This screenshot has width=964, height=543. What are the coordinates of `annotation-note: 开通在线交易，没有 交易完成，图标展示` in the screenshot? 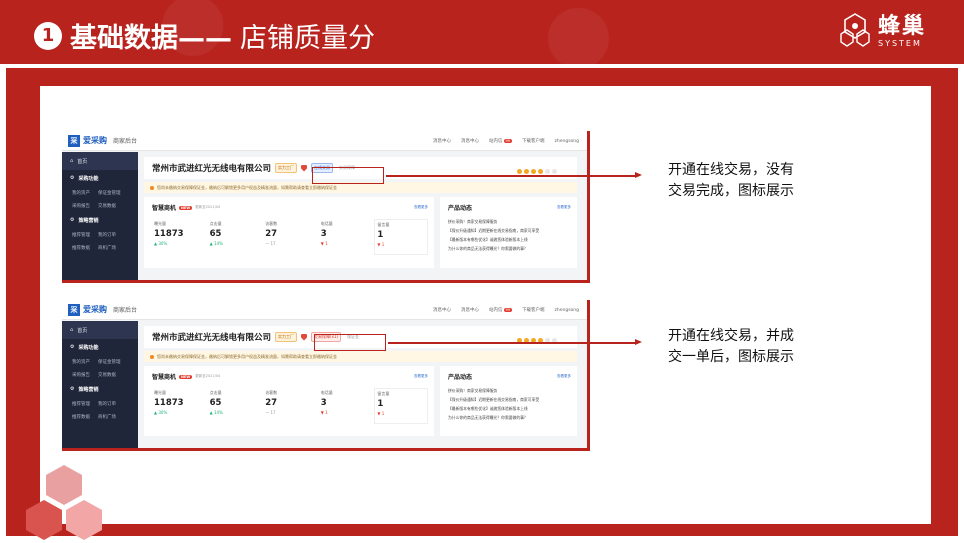 It's located at (731, 180).